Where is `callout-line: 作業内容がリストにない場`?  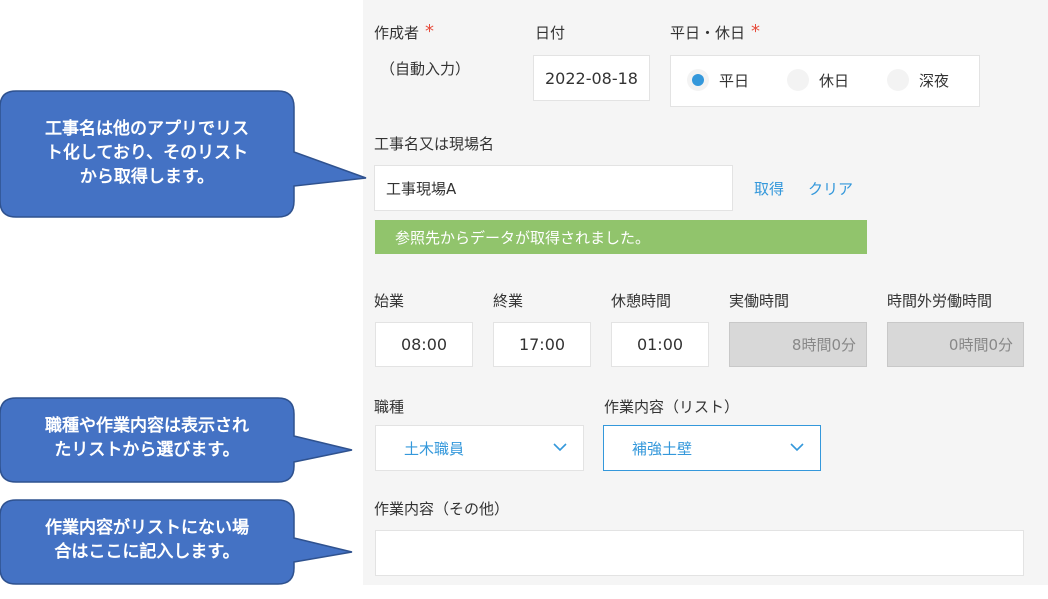
callout-line: 作業内容がリストにない場 is located at coordinates (147, 528).